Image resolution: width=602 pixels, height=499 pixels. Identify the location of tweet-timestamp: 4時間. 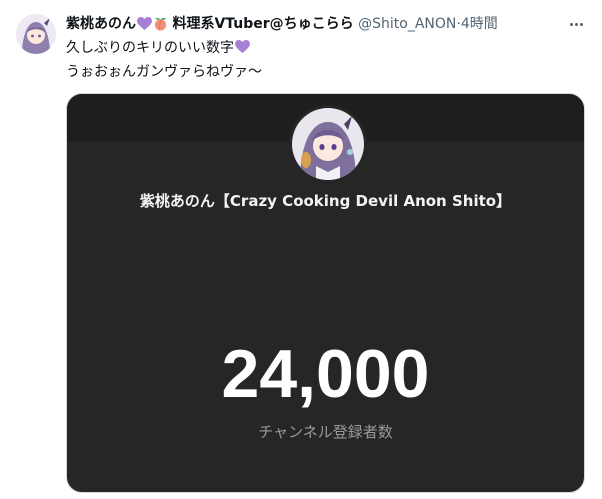
(479, 24).